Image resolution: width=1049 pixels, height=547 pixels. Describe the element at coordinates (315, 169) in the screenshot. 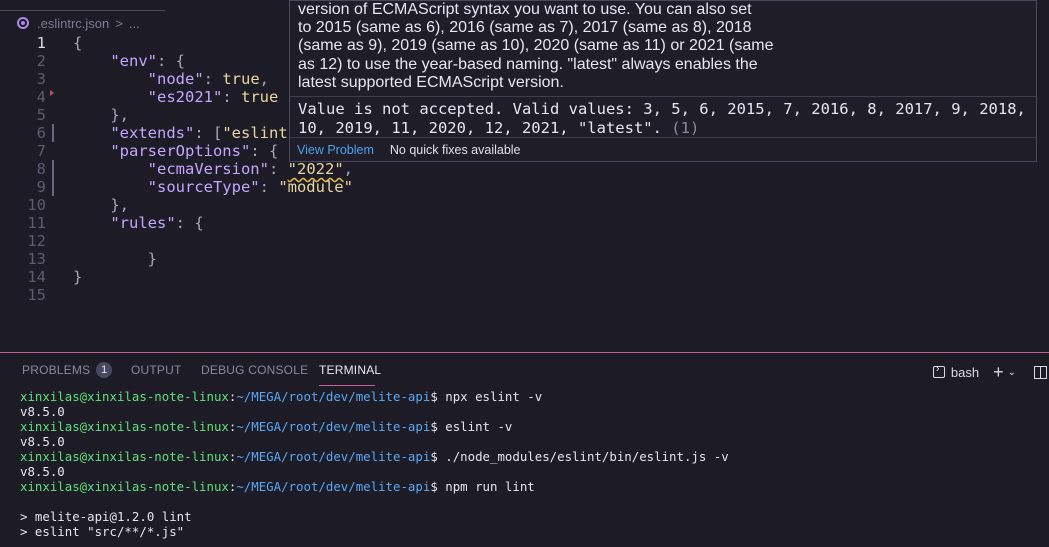

I see `code-token: "2022"` at that location.